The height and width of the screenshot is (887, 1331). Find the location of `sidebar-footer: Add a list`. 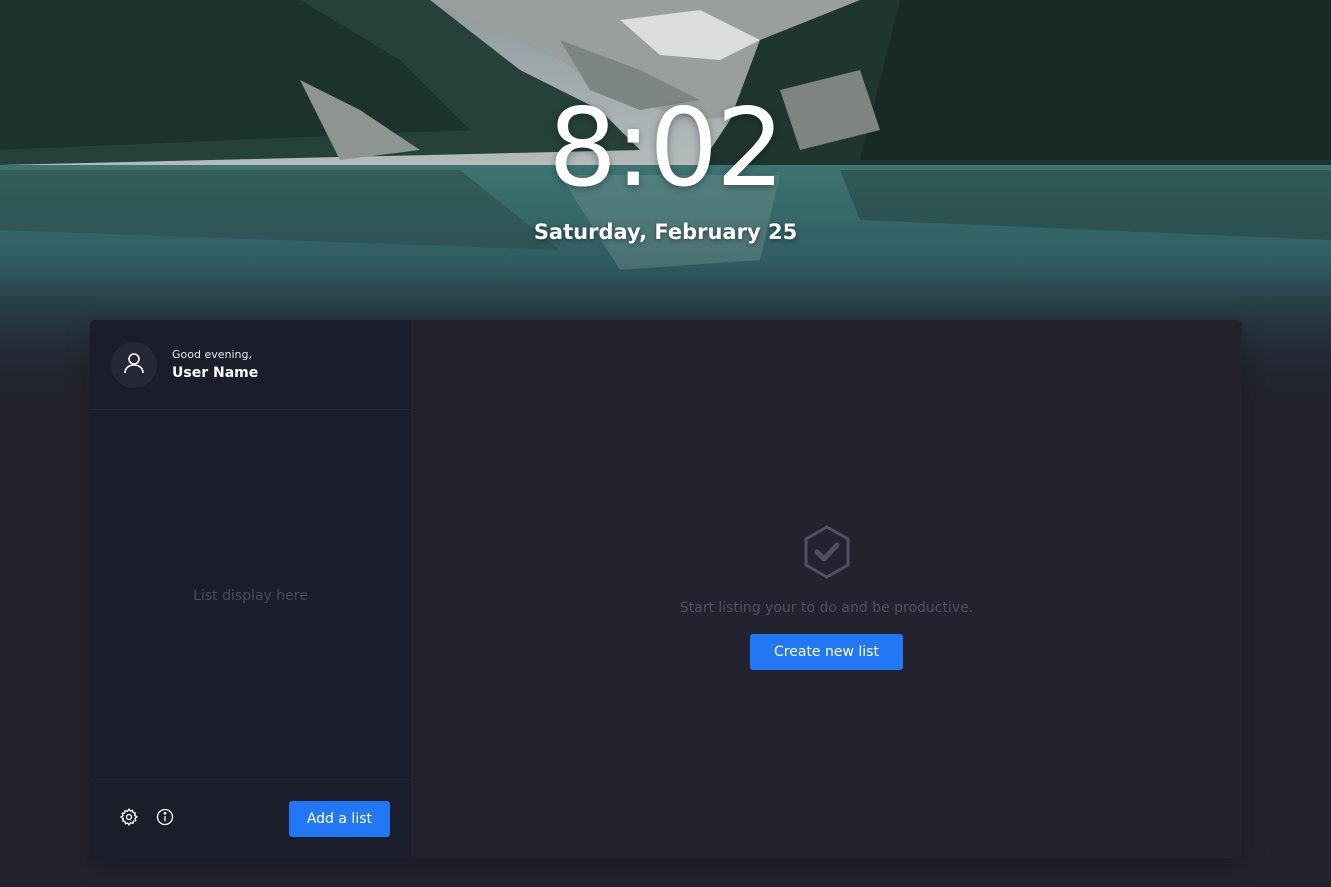

sidebar-footer: Add a list is located at coordinates (250, 819).